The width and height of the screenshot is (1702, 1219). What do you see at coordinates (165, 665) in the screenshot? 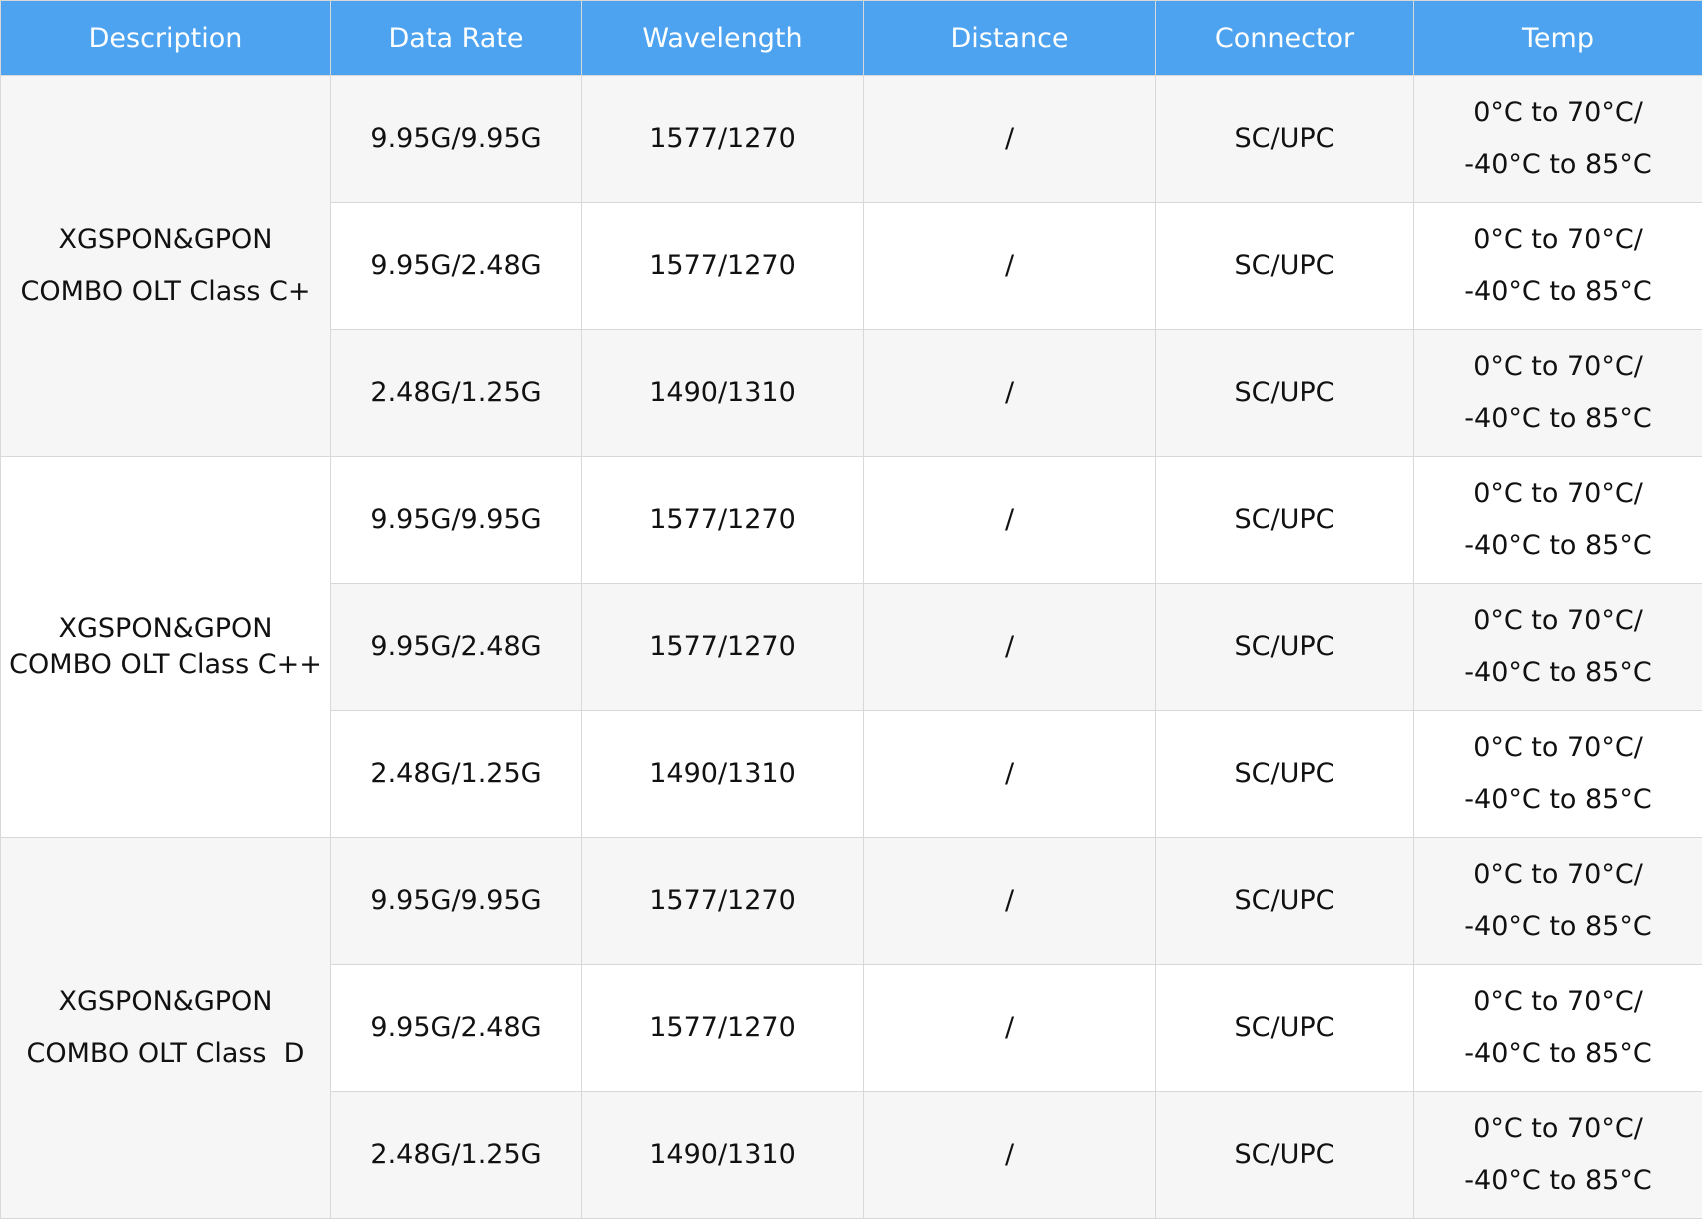
I see `description-line: COMBO OLT Class C++` at bounding box center [165, 665].